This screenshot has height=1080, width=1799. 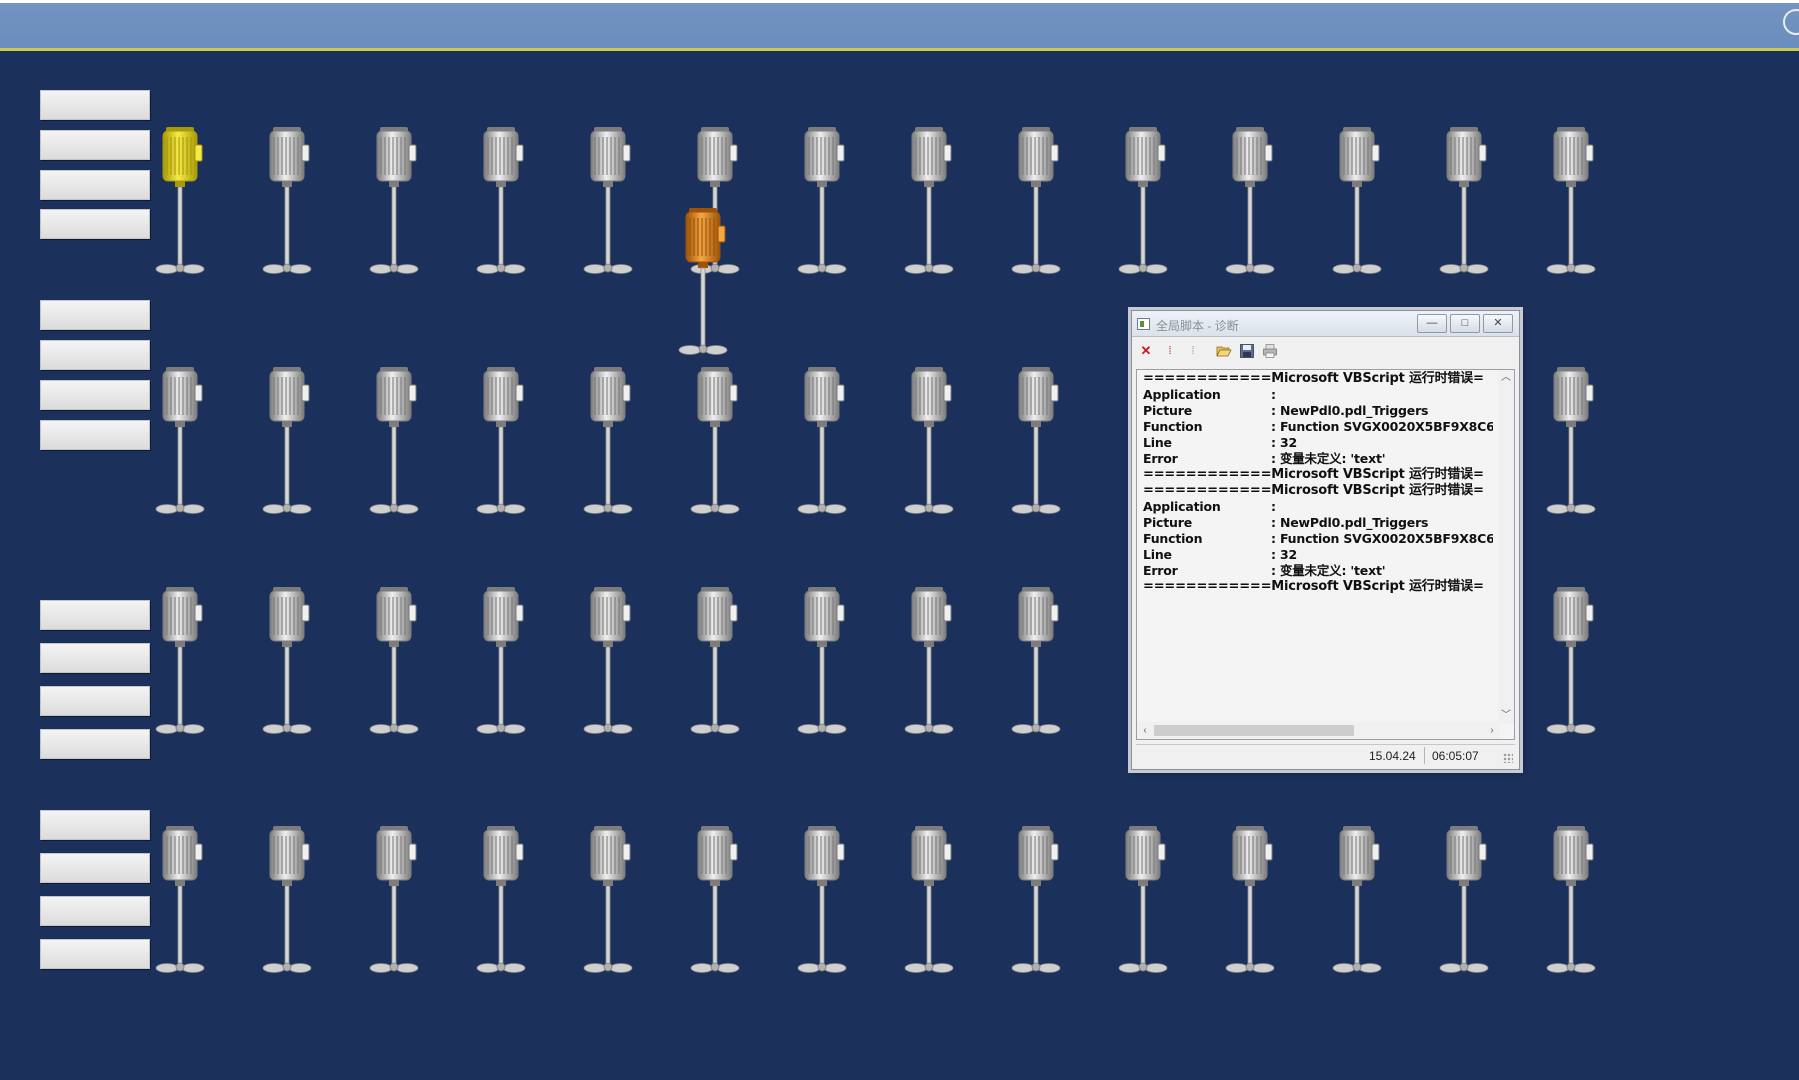 What do you see at coordinates (183, 203) in the screenshot?
I see `agitator-motor-icon-selected` at bounding box center [183, 203].